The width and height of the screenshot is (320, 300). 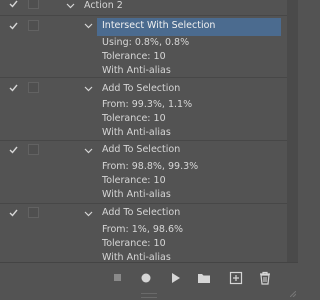 What do you see at coordinates (147, 104) in the screenshot?
I see `step-detail: From: 99.3%, 1.1%` at bounding box center [147, 104].